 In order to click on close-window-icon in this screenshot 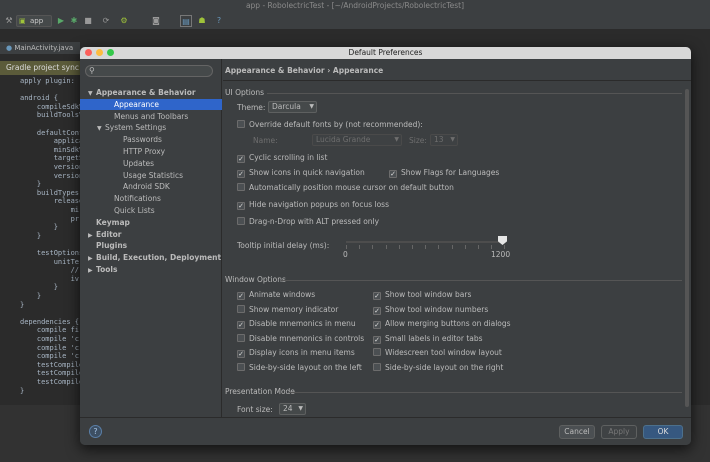, I will do `click(88, 52)`.